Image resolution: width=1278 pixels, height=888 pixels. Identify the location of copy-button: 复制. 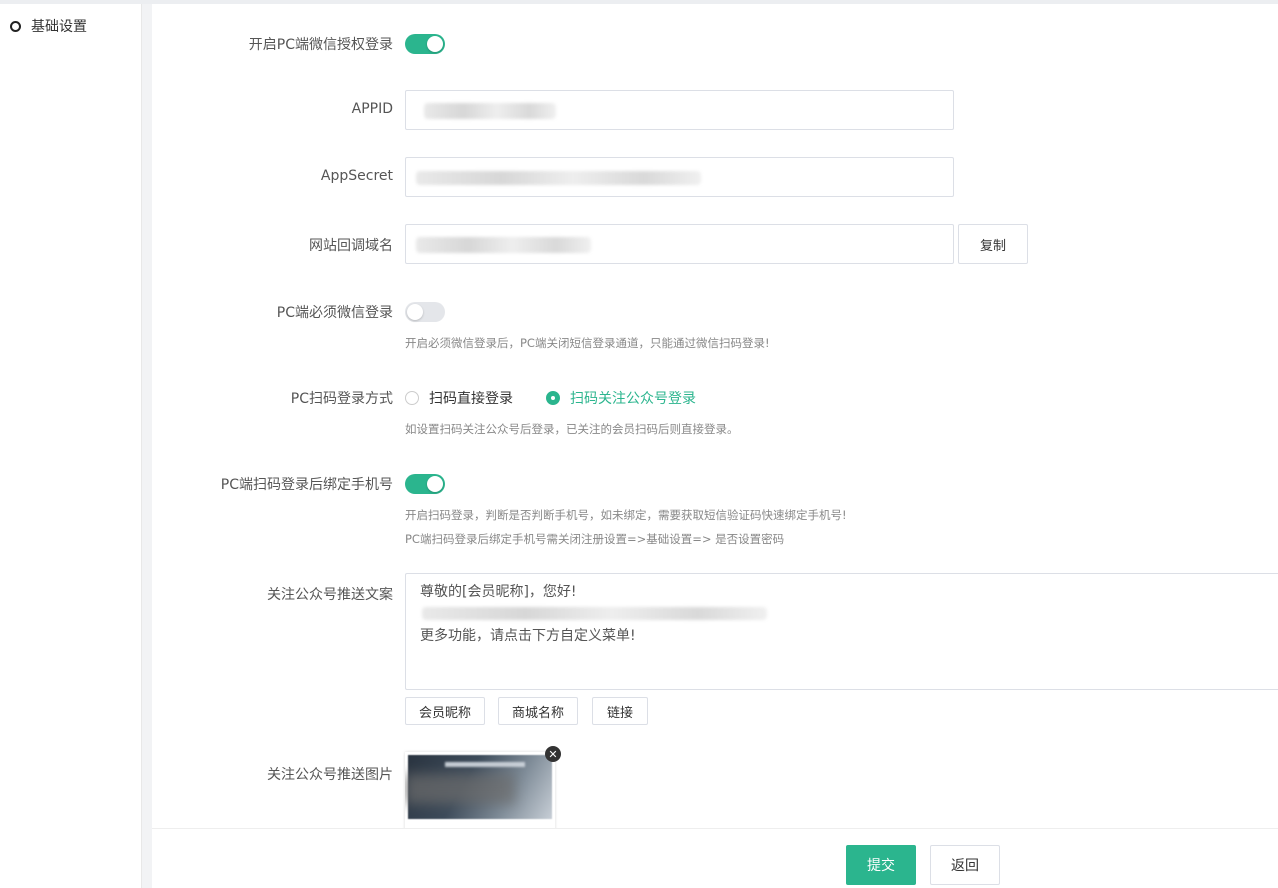
(993, 244).